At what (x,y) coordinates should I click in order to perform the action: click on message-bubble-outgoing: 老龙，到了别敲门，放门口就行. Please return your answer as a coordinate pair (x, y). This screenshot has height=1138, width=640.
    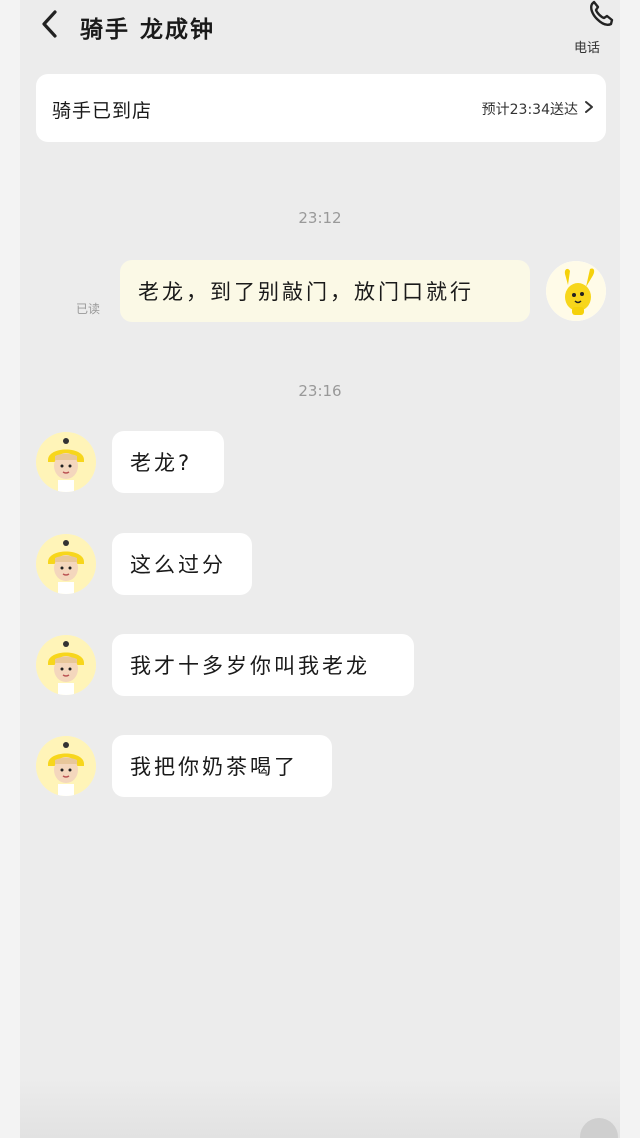
    Looking at the image, I should click on (325, 291).